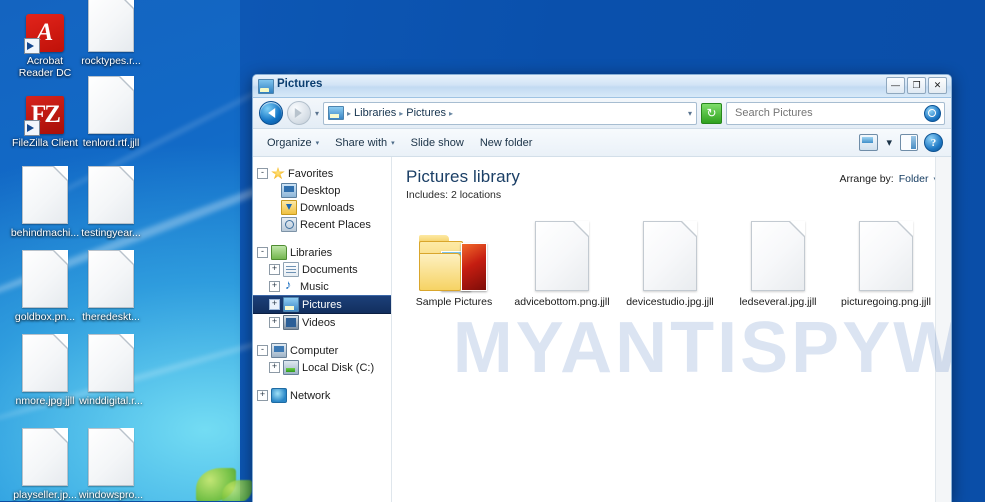 The image size is (985, 502). Describe the element at coordinates (932, 113) in the screenshot. I see `search-icon` at that location.